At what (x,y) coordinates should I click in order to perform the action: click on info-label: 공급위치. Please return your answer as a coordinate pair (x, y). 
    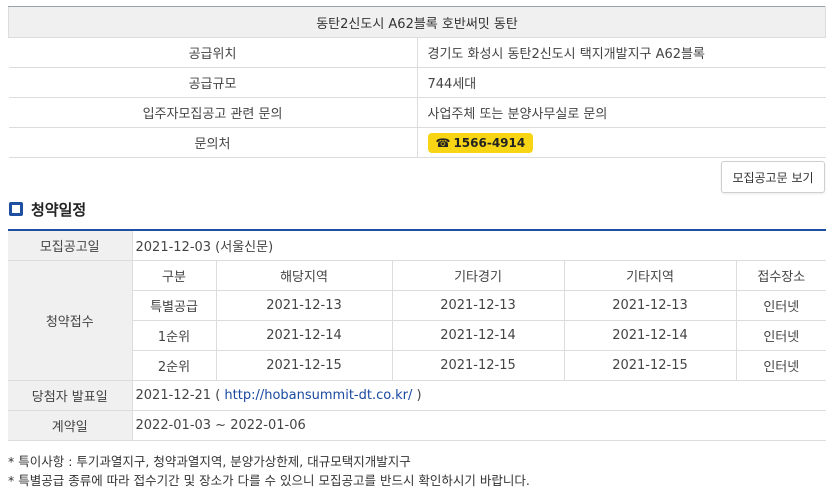
    Looking at the image, I should click on (213, 52).